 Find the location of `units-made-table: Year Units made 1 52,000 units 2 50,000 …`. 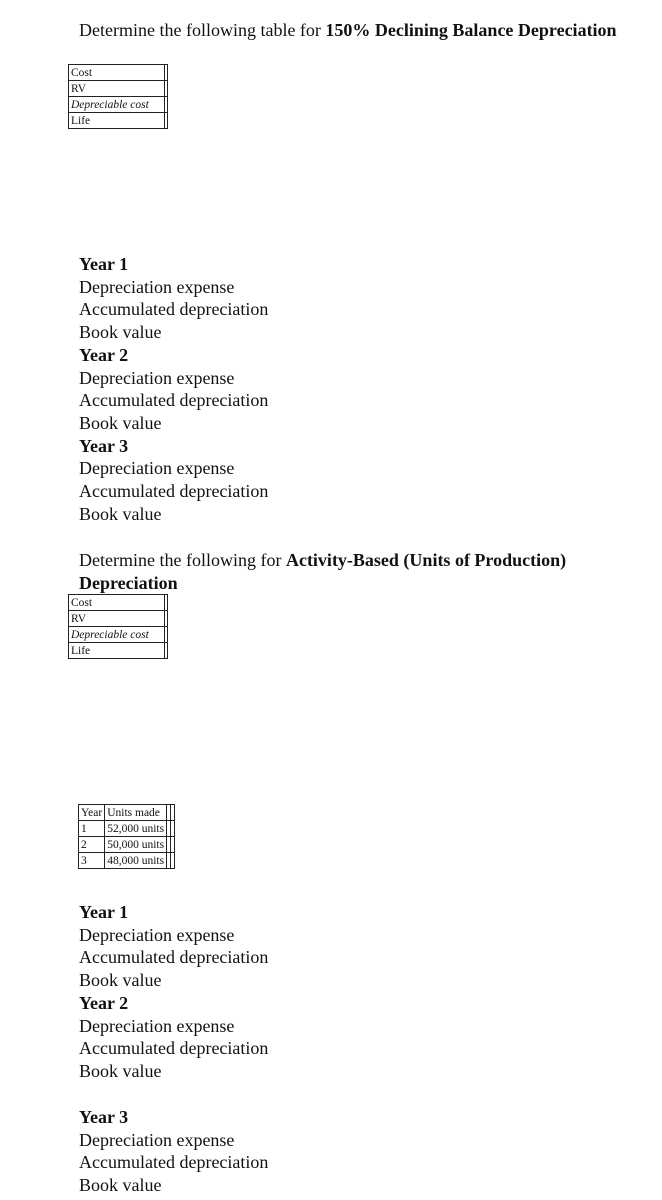

units-made-table: Year Units made 1 52,000 units 2 50,000 … is located at coordinates (126, 836).